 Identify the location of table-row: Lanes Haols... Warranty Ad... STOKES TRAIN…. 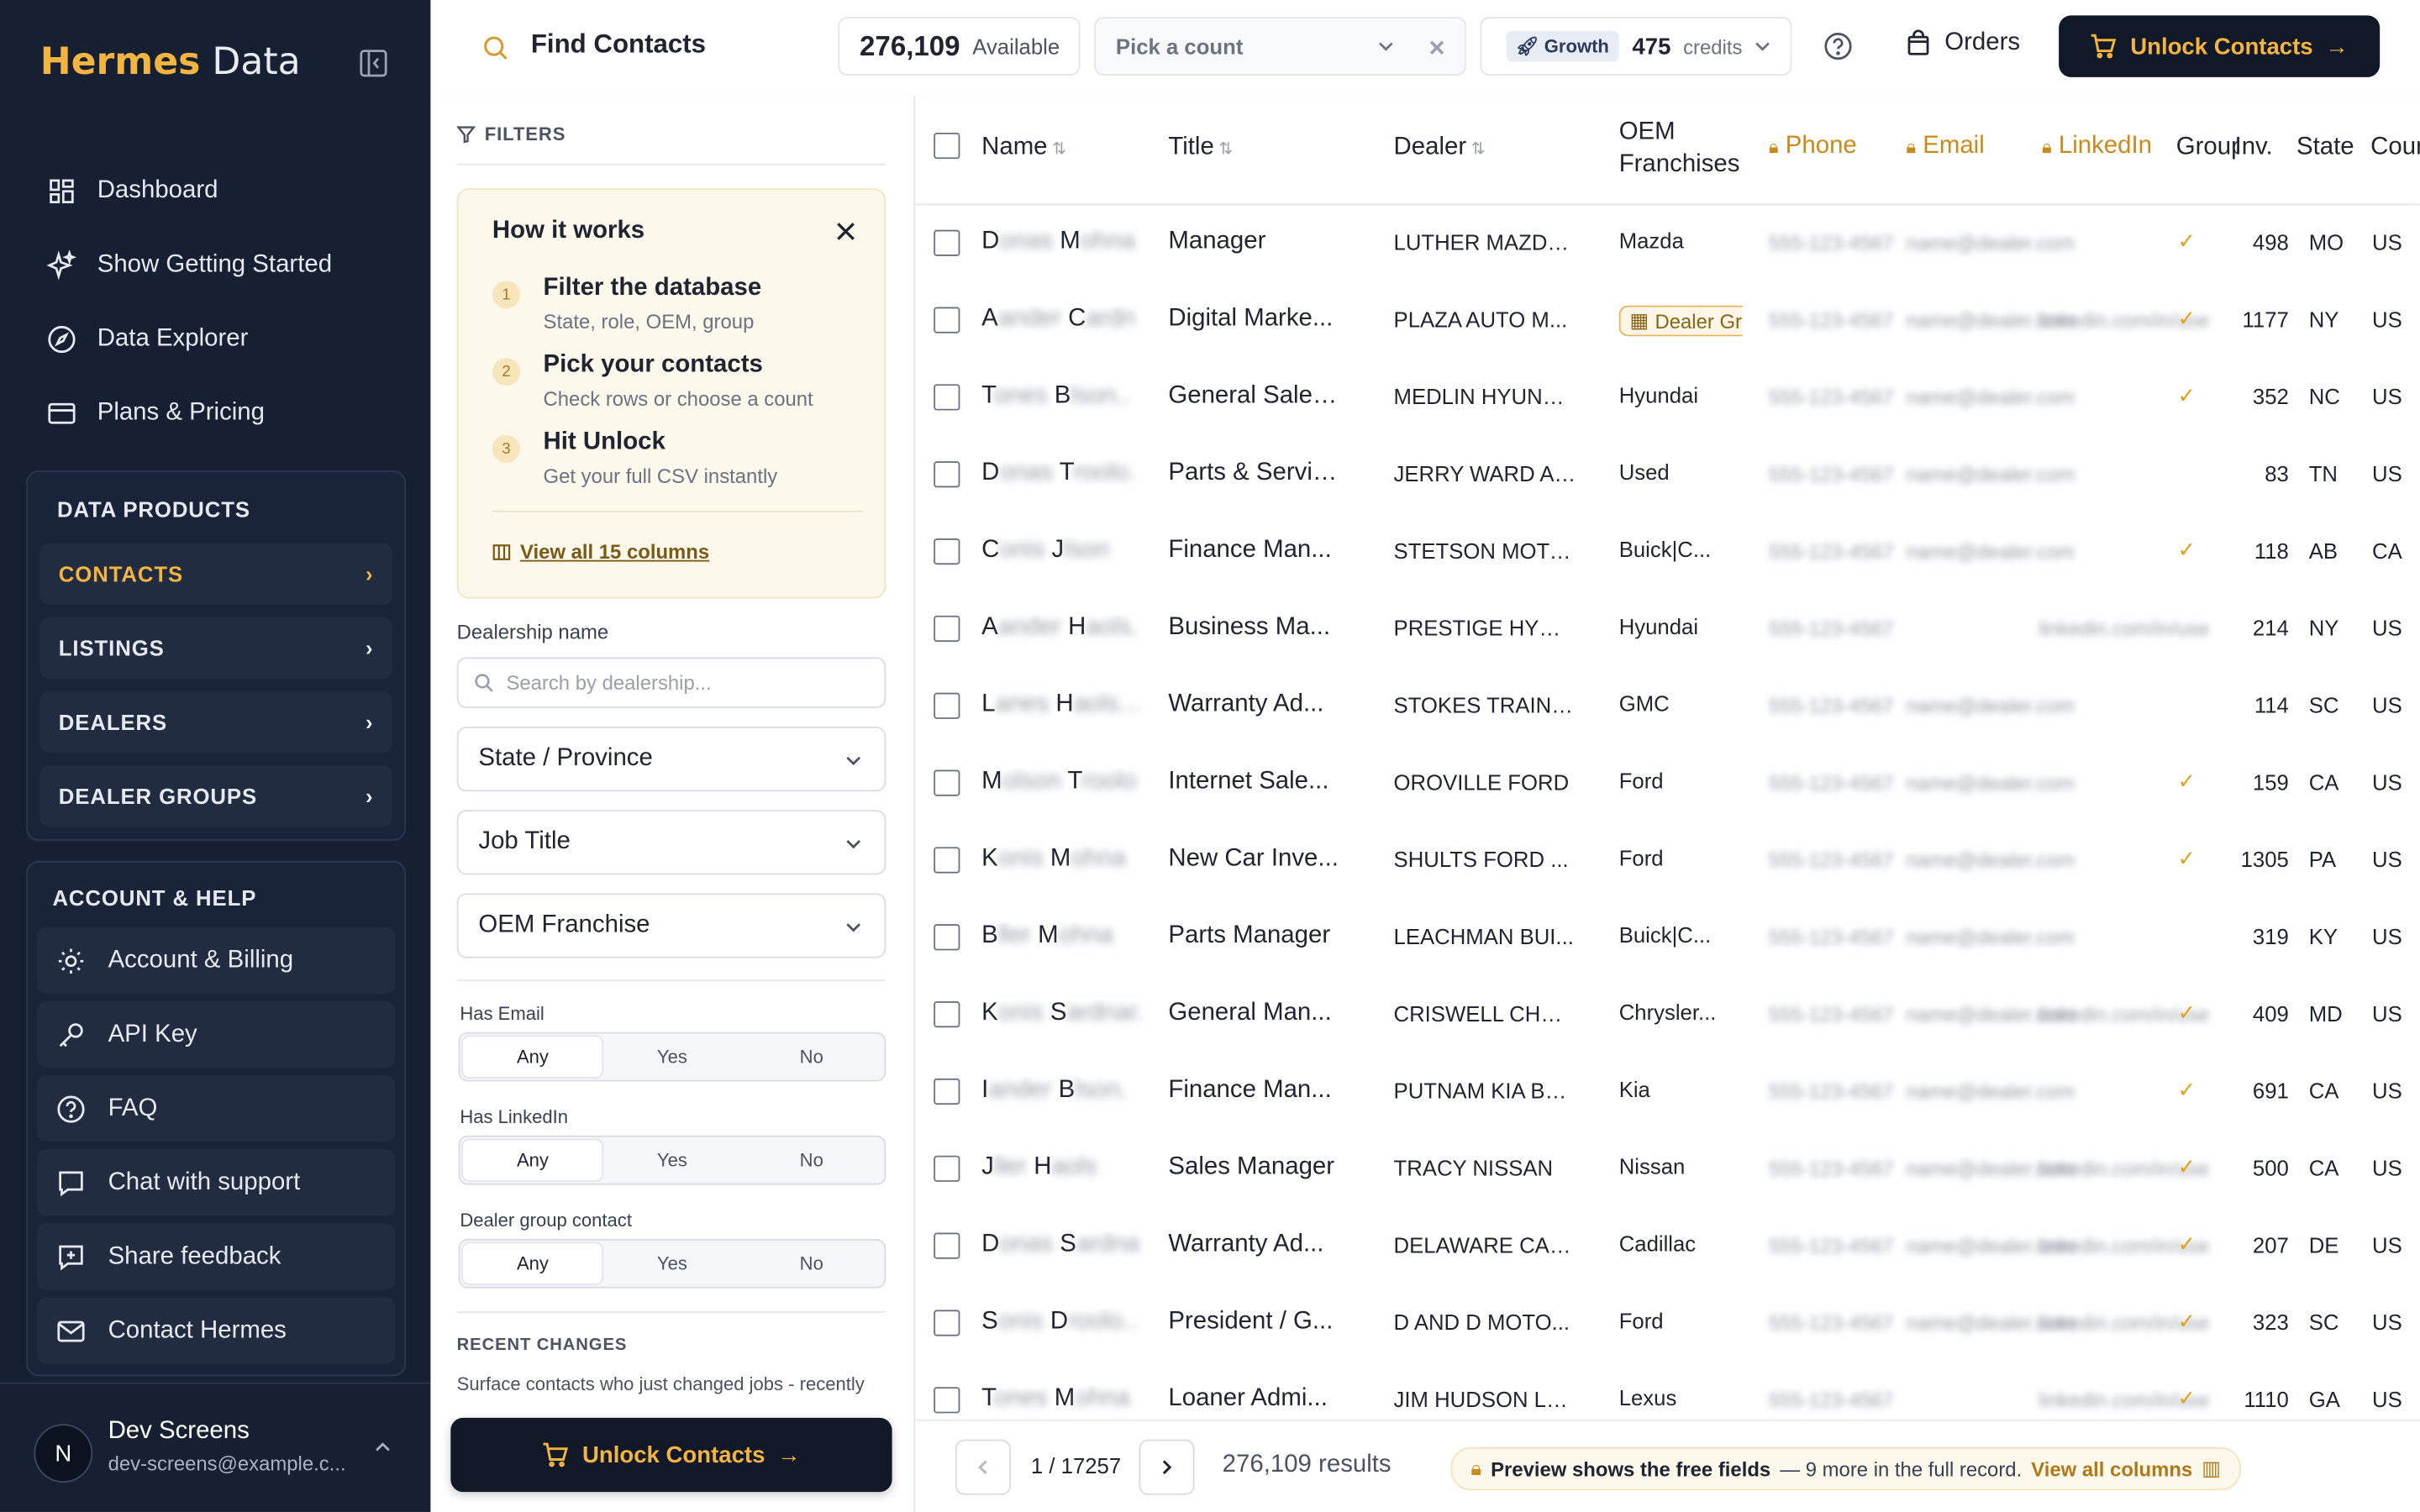
(1667, 704).